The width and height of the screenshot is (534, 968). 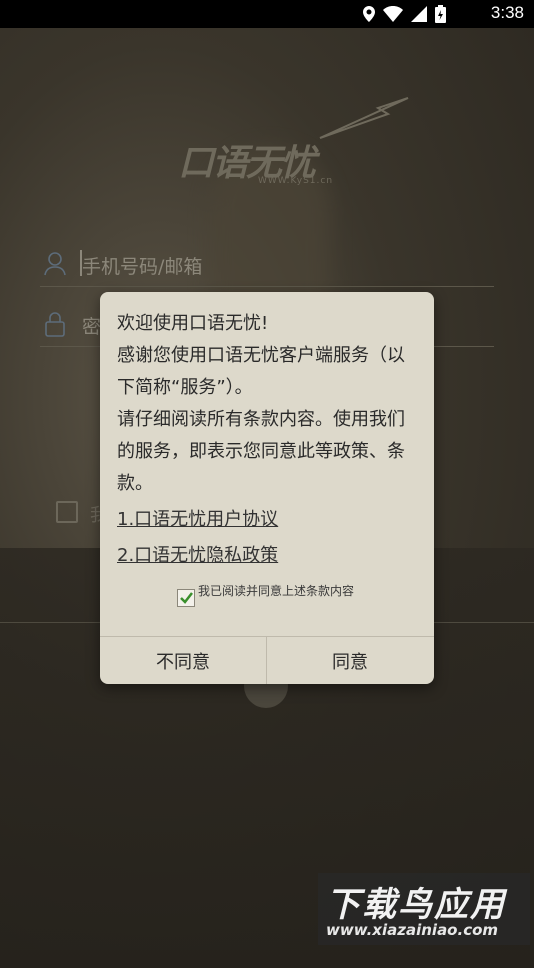 What do you see at coordinates (197, 518) in the screenshot?
I see `user-agreement-link: 1.口语无忧用户协议` at bounding box center [197, 518].